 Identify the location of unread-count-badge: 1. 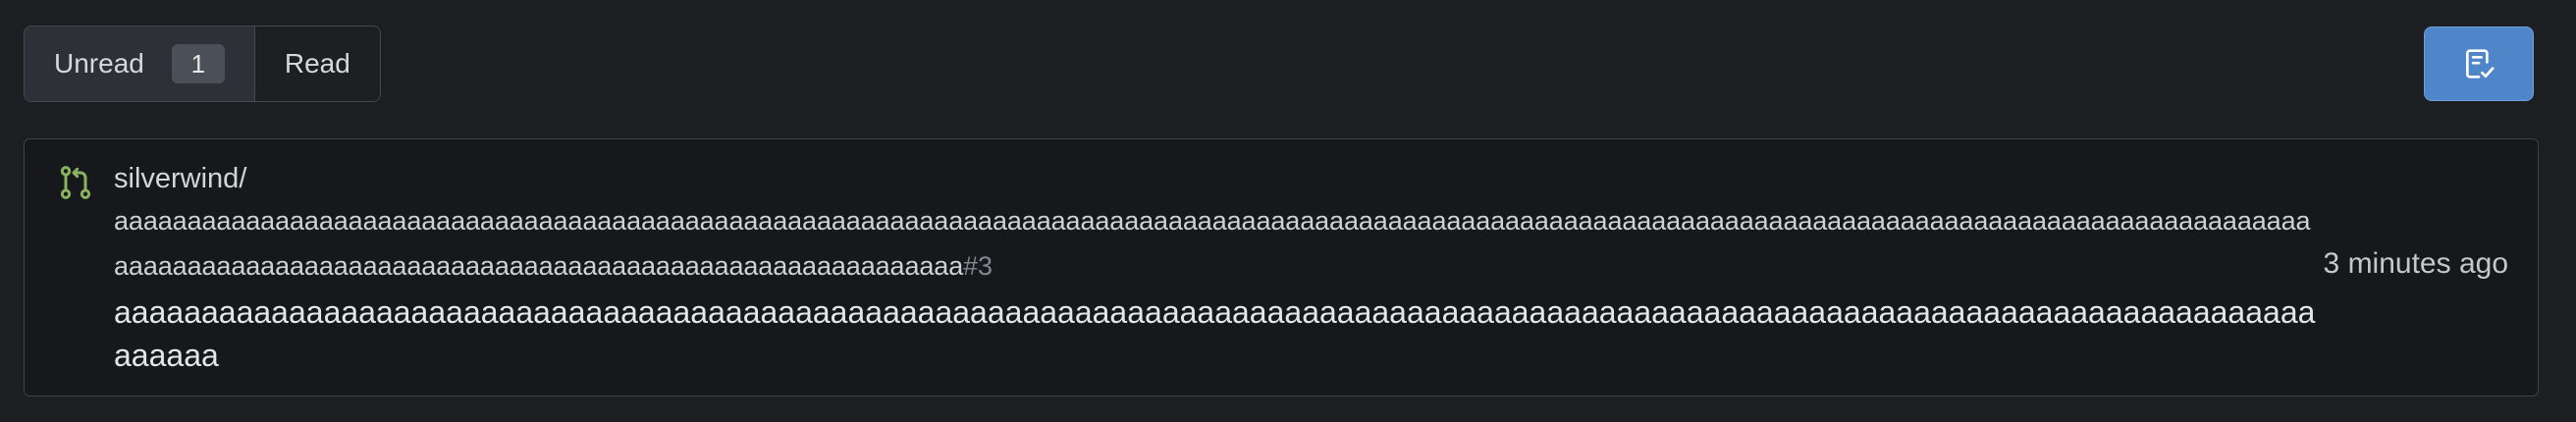
(198, 63).